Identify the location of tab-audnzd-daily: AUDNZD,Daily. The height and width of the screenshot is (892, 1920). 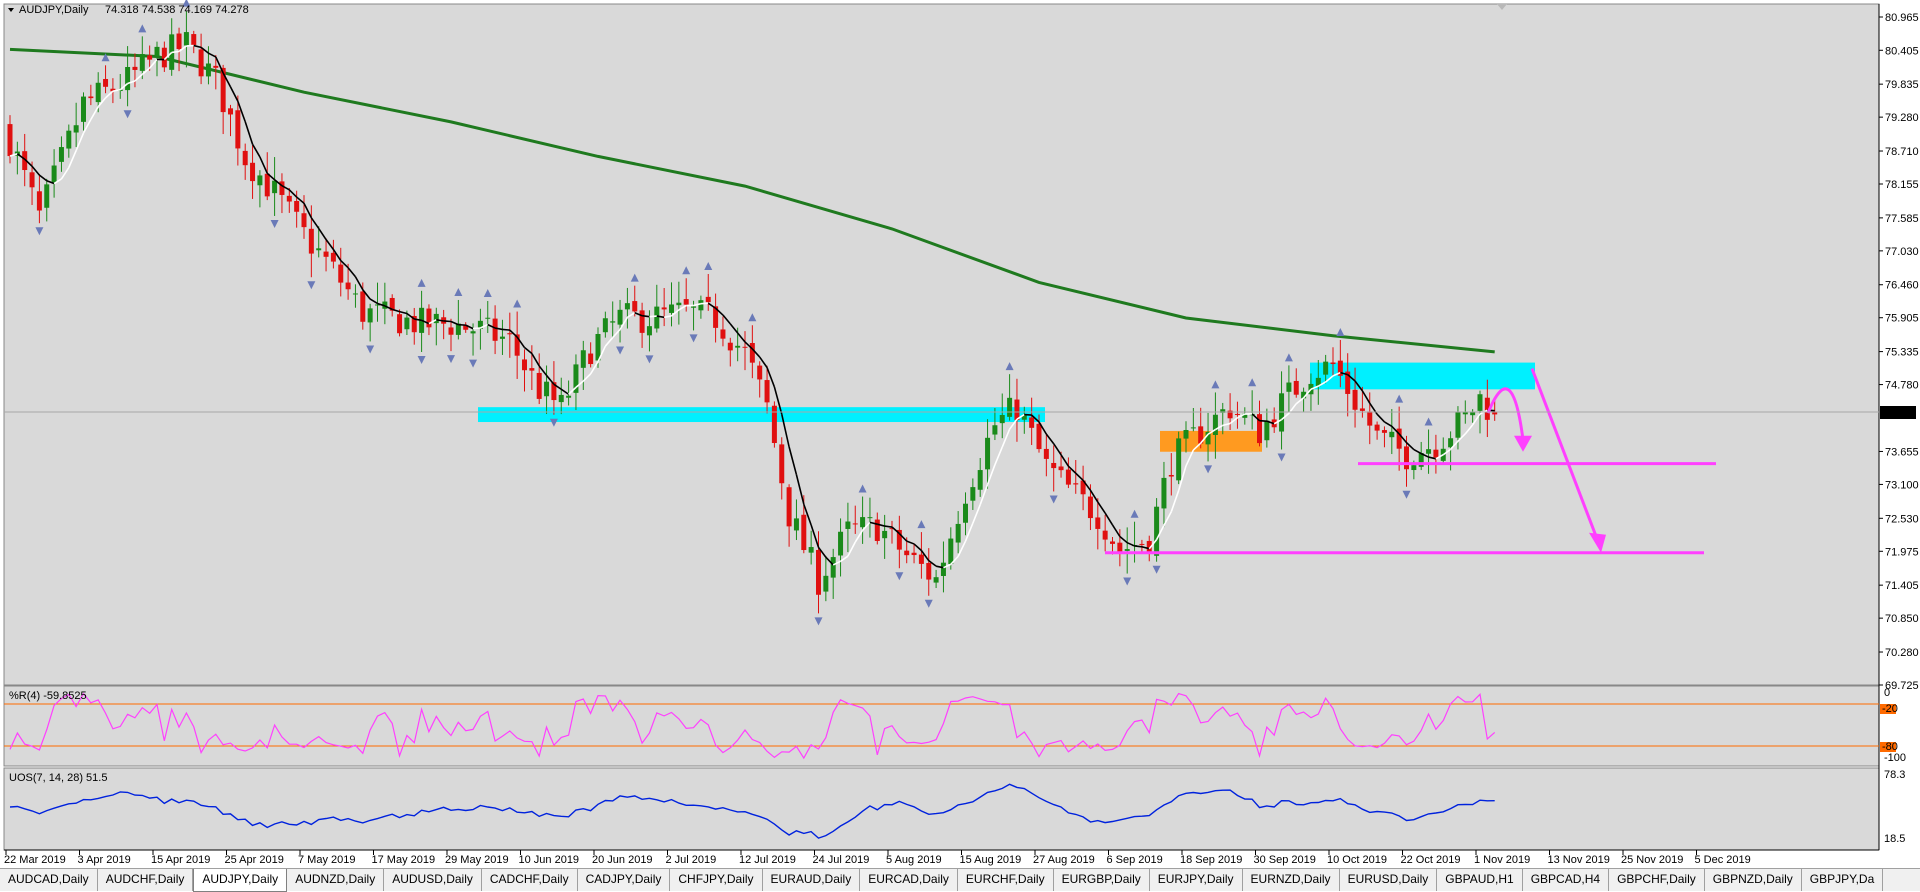
(335, 880).